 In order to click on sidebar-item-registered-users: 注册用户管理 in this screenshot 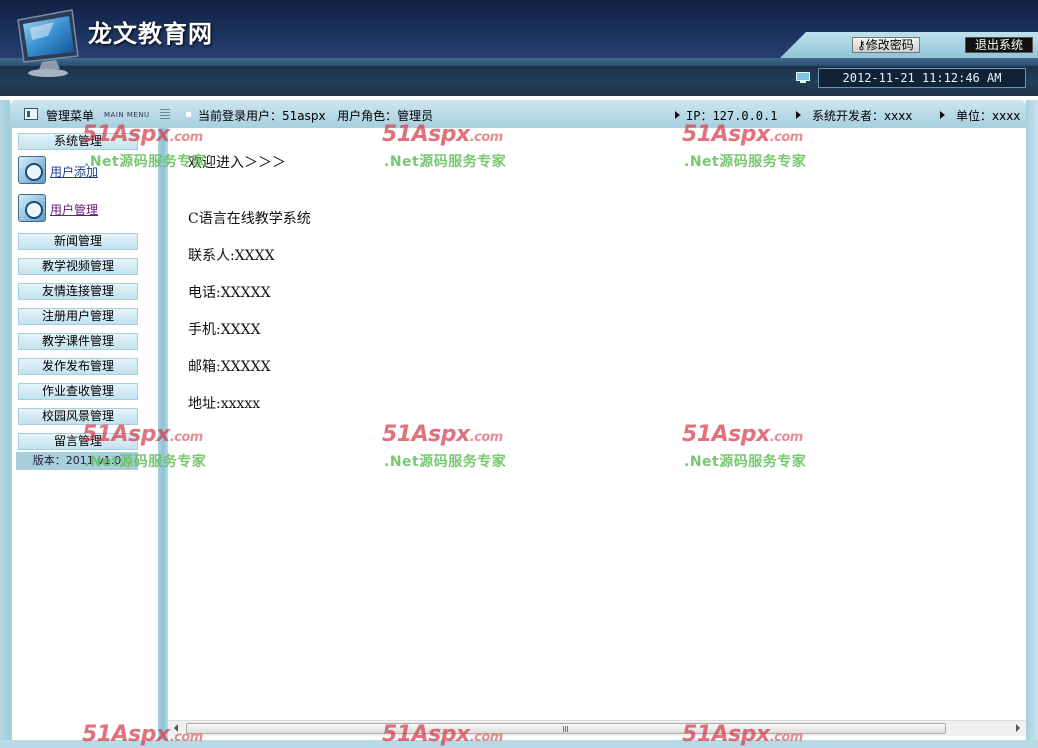, I will do `click(78, 316)`.